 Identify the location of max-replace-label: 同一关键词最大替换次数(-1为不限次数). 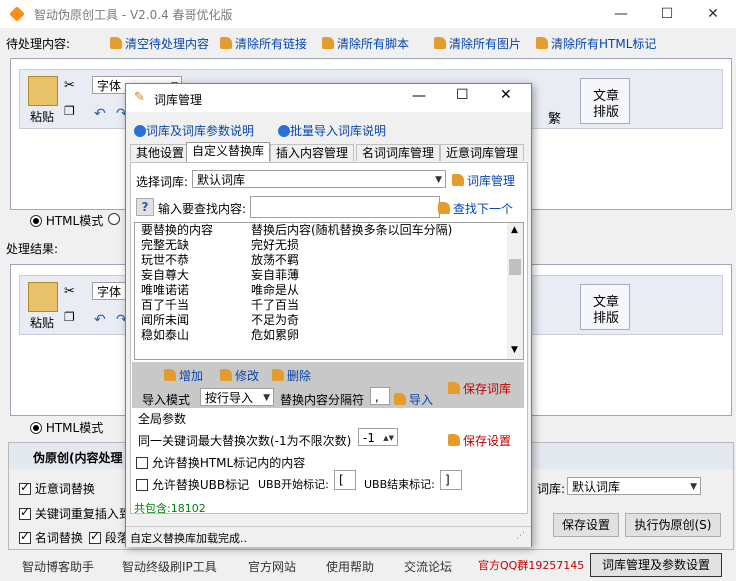
(245, 441).